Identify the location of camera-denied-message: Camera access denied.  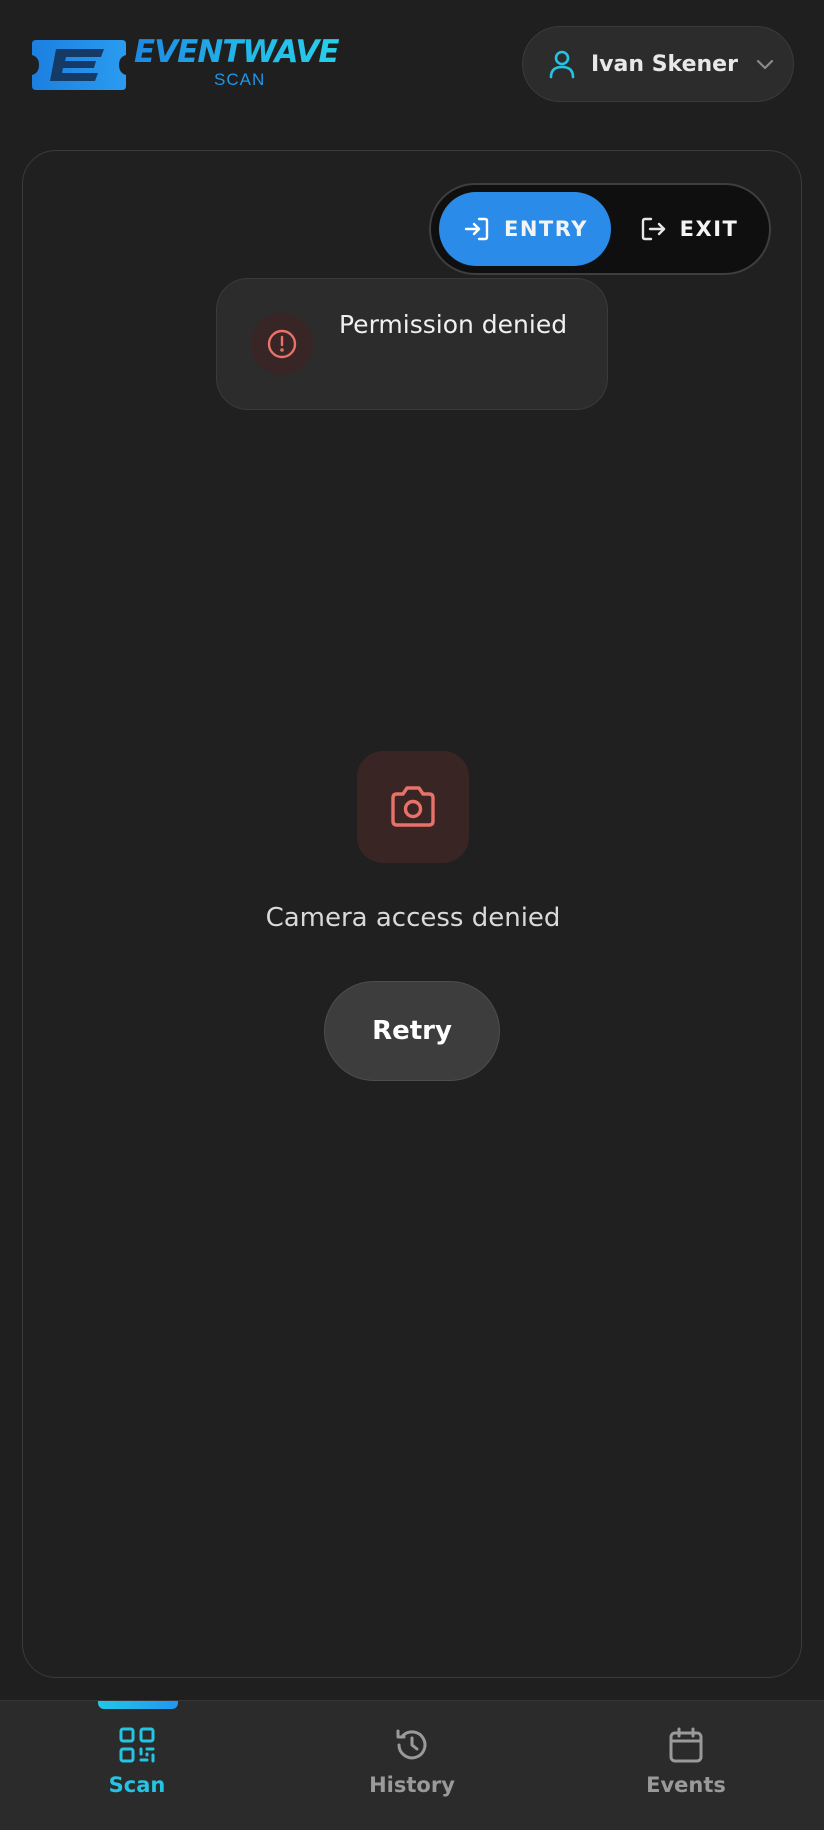
(413, 918).